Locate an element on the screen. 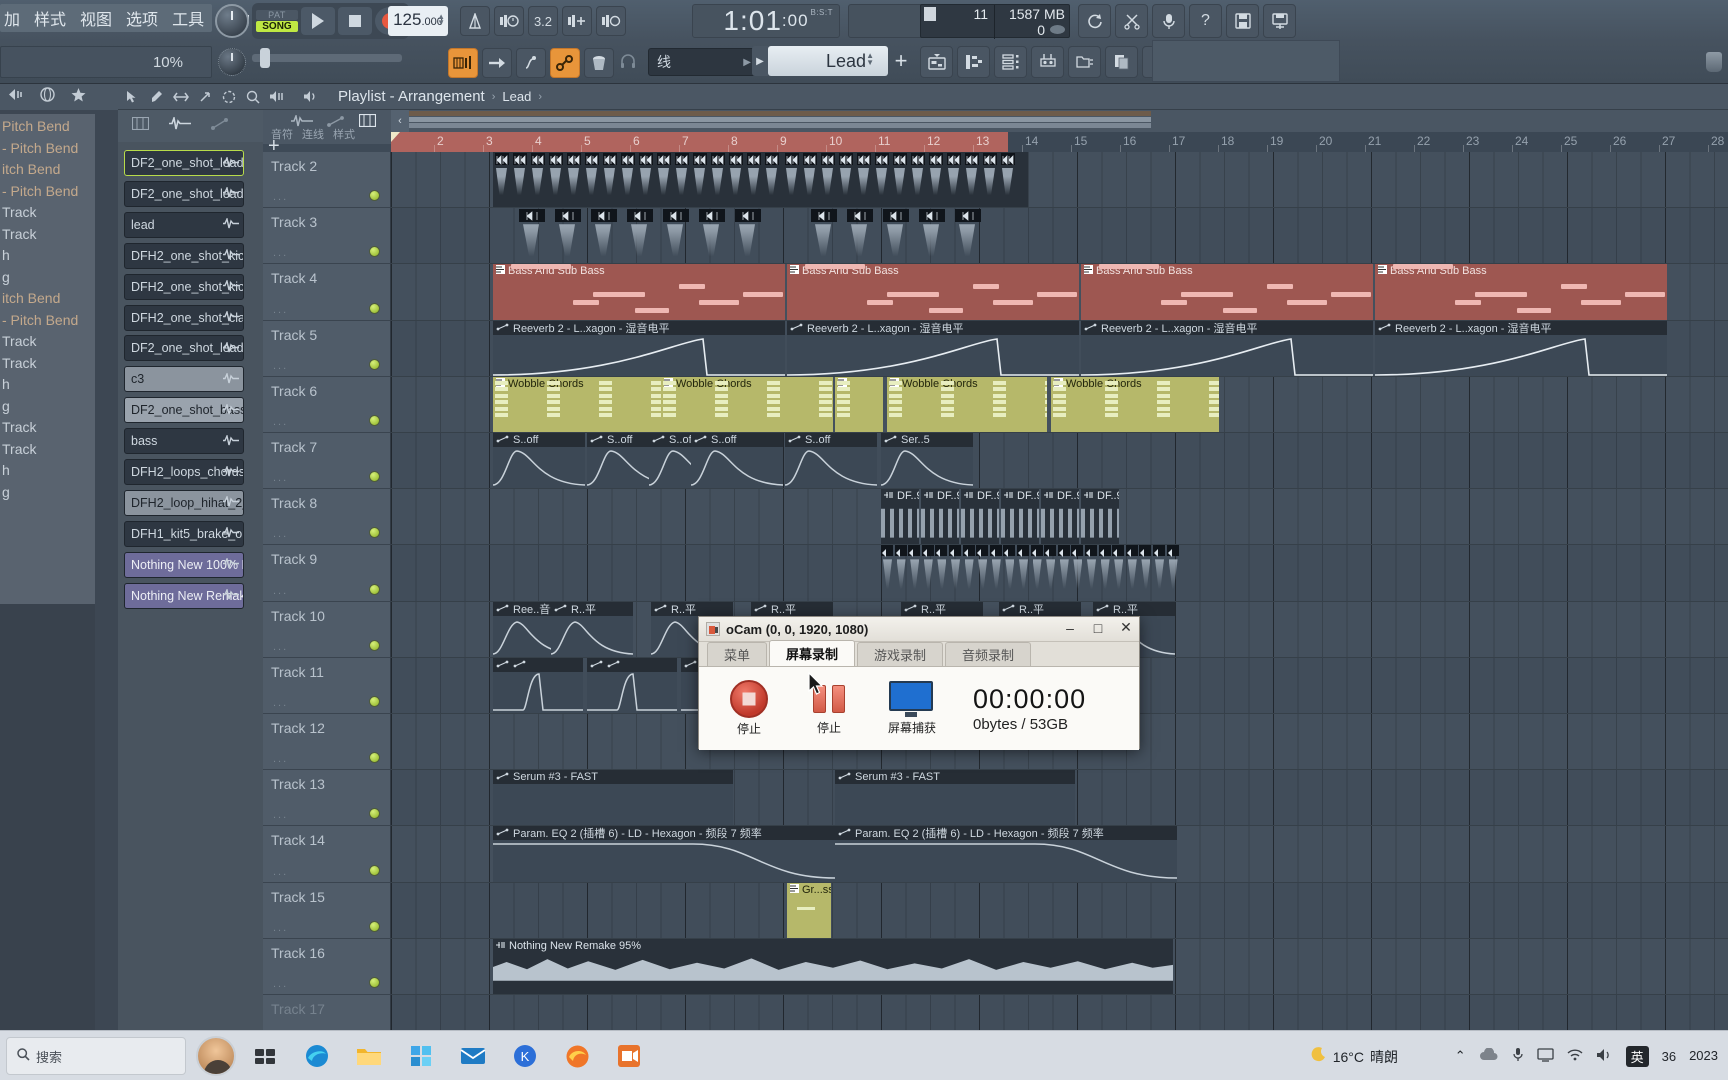  file-explorer-icon is located at coordinates (369, 1056).